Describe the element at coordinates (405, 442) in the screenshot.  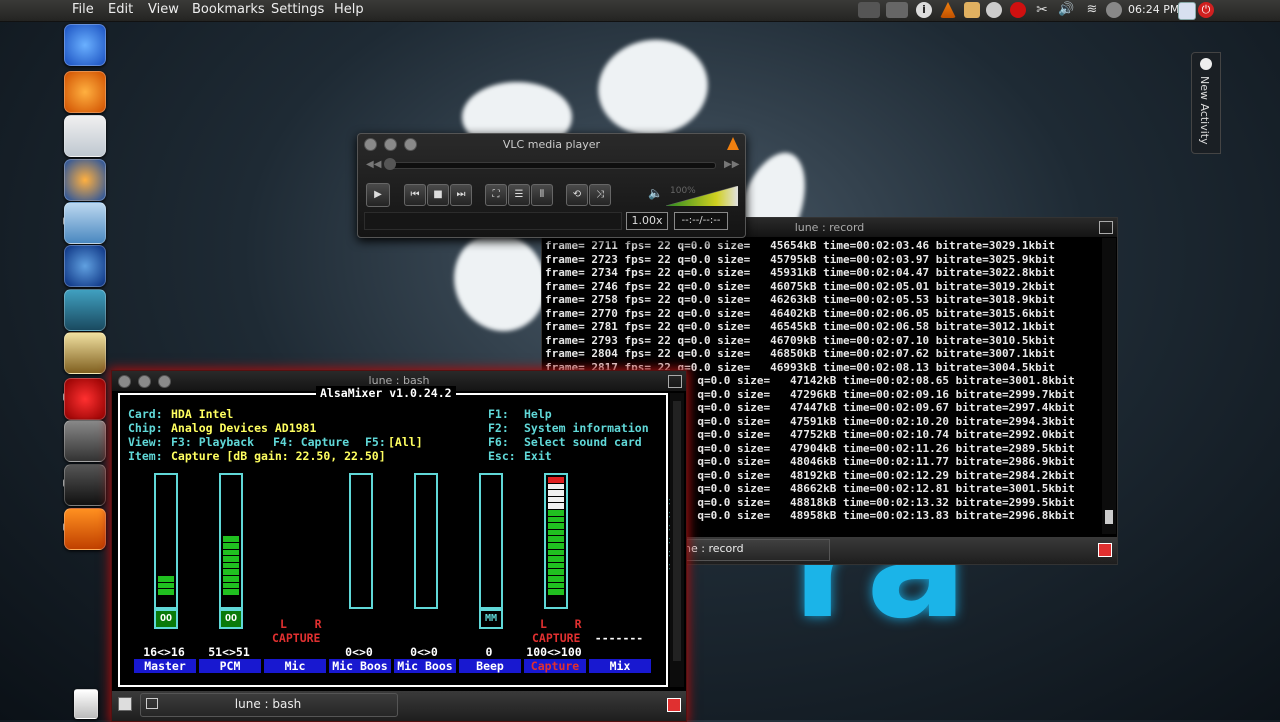
I see `view-all: [All]` at that location.